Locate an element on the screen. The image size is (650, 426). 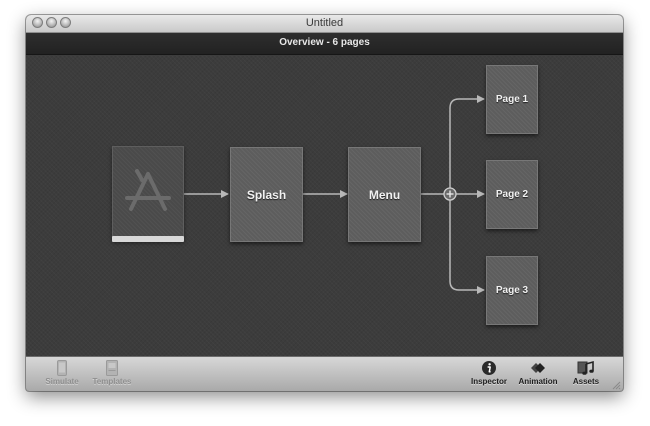
page-card-label: Page 1 is located at coordinates (512, 99).